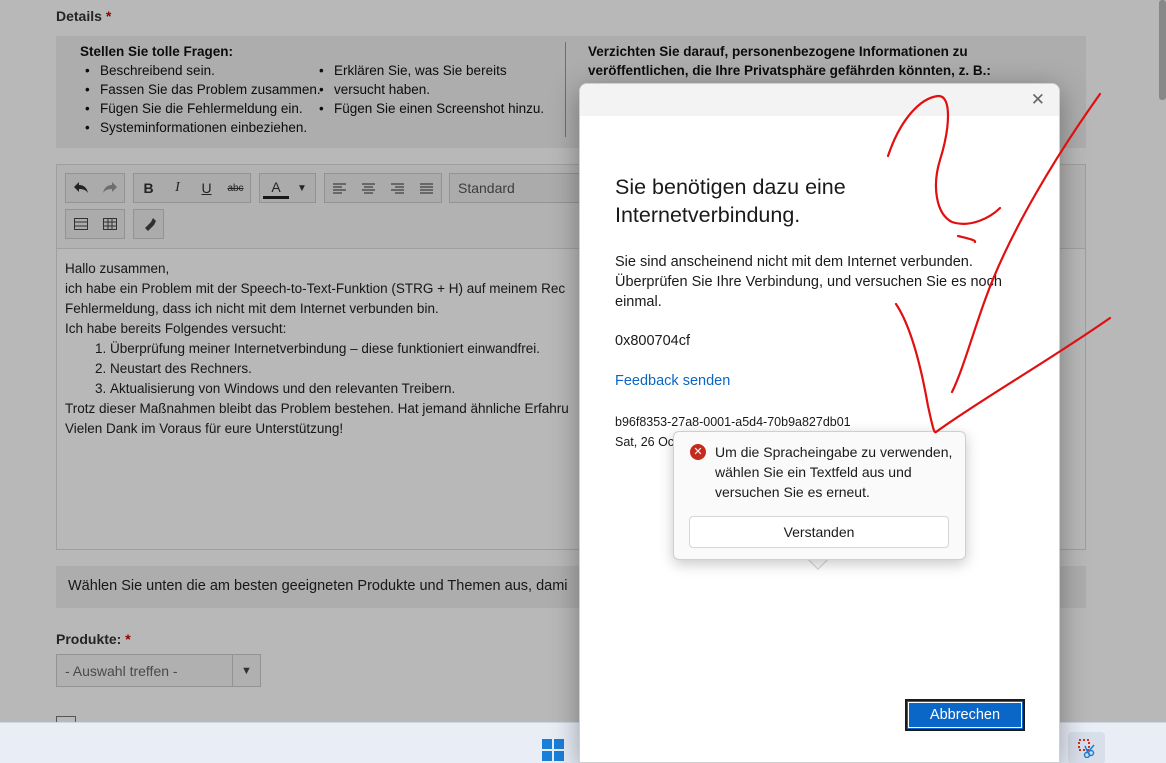 The height and width of the screenshot is (763, 1166). Describe the element at coordinates (553, 750) in the screenshot. I see `windows-start-icon` at that location.